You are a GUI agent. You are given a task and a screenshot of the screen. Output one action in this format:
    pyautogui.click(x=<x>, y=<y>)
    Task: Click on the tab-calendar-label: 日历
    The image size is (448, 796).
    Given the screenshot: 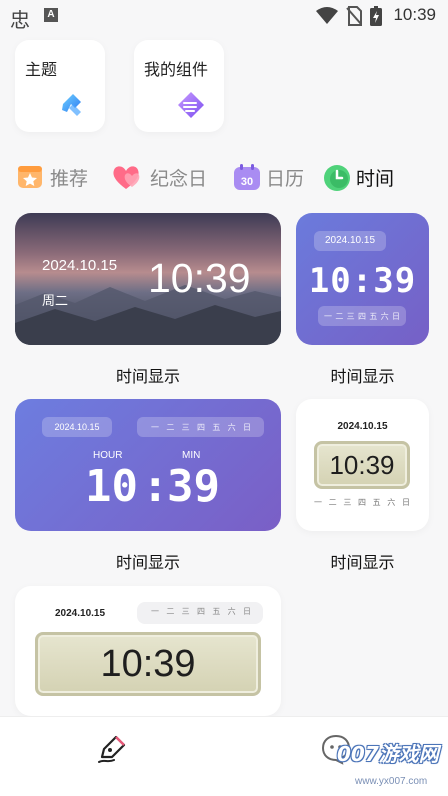 What is the action you would take?
    pyautogui.click(x=285, y=178)
    